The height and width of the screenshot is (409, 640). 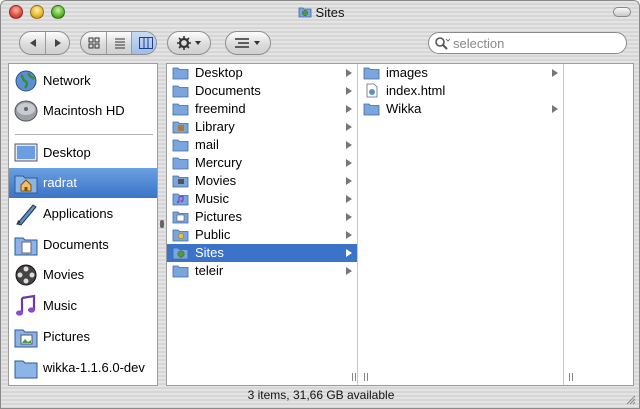 What do you see at coordinates (535, 43) in the screenshot?
I see `search-input` at bounding box center [535, 43].